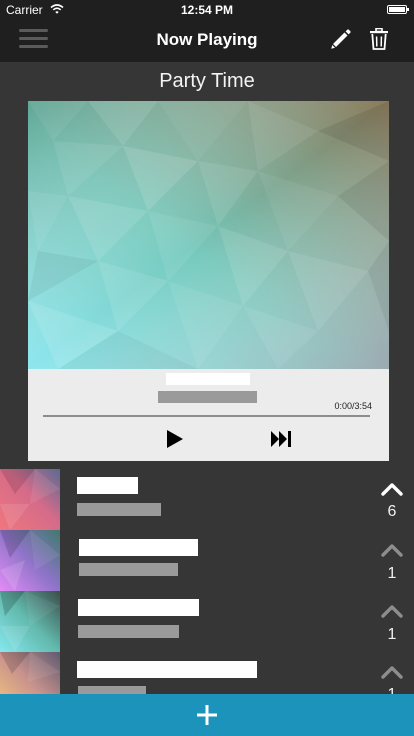 This screenshot has height=736, width=414. What do you see at coordinates (282, 439) in the screenshot?
I see `skip-forward-icon` at bounding box center [282, 439].